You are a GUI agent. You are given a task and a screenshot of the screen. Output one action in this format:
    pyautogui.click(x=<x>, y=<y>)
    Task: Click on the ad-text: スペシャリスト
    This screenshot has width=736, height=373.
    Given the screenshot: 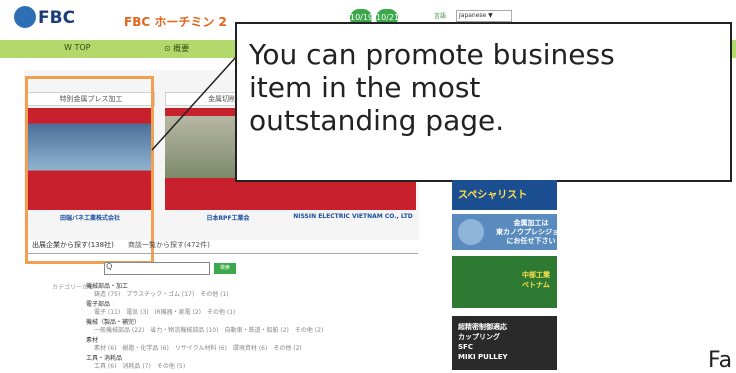 What is the action you would take?
    pyautogui.click(x=493, y=195)
    